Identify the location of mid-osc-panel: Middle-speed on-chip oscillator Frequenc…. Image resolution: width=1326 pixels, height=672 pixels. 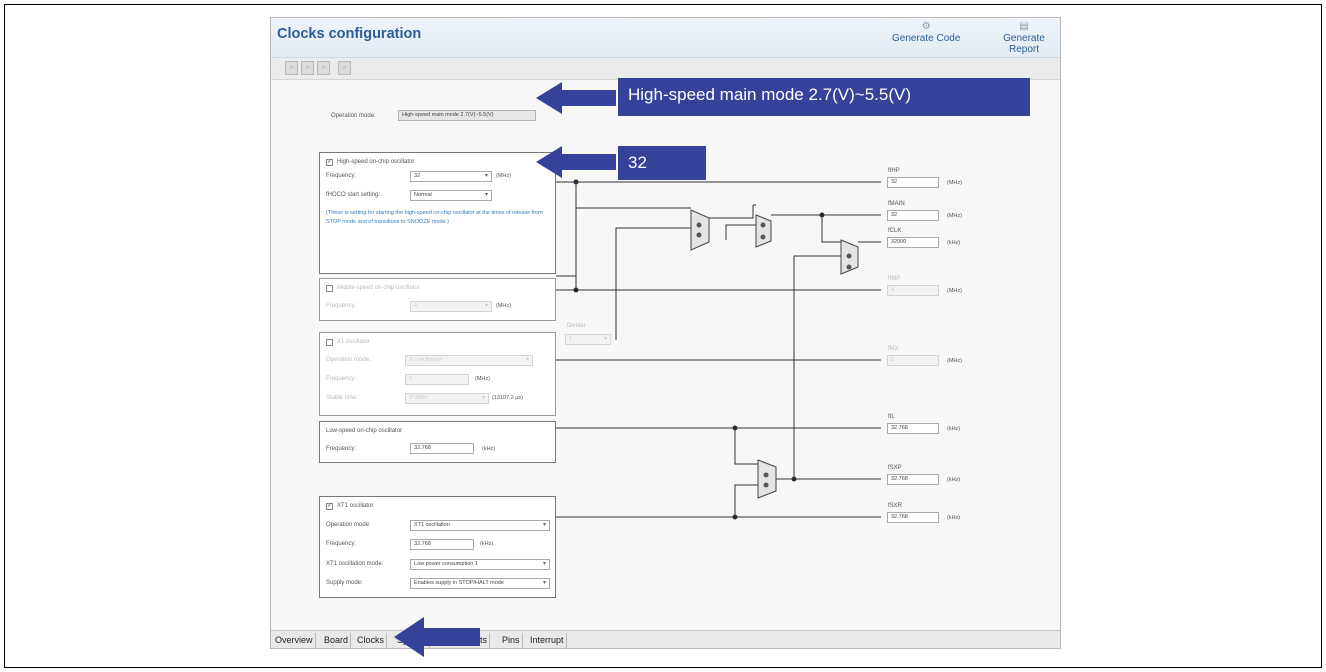
(437, 299).